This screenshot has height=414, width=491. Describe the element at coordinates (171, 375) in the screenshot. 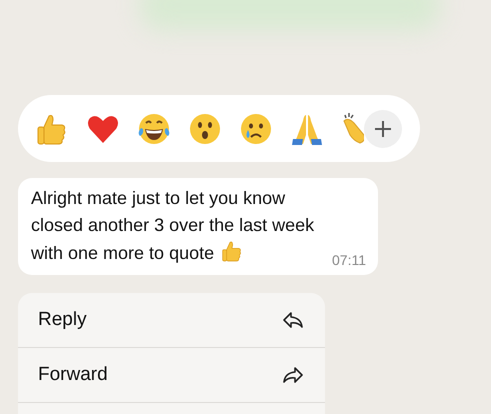

I see `menu-item: Forward` at that location.